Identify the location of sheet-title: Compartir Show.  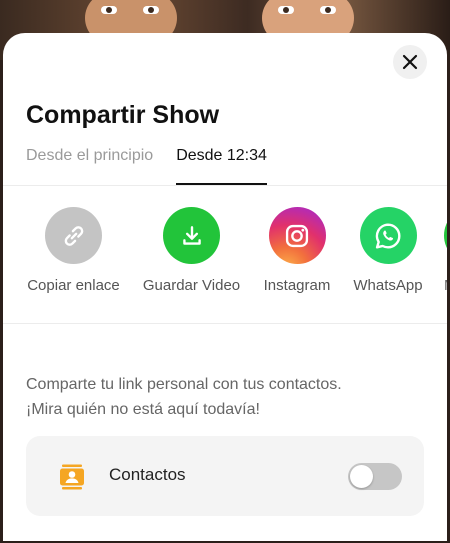
(123, 115).